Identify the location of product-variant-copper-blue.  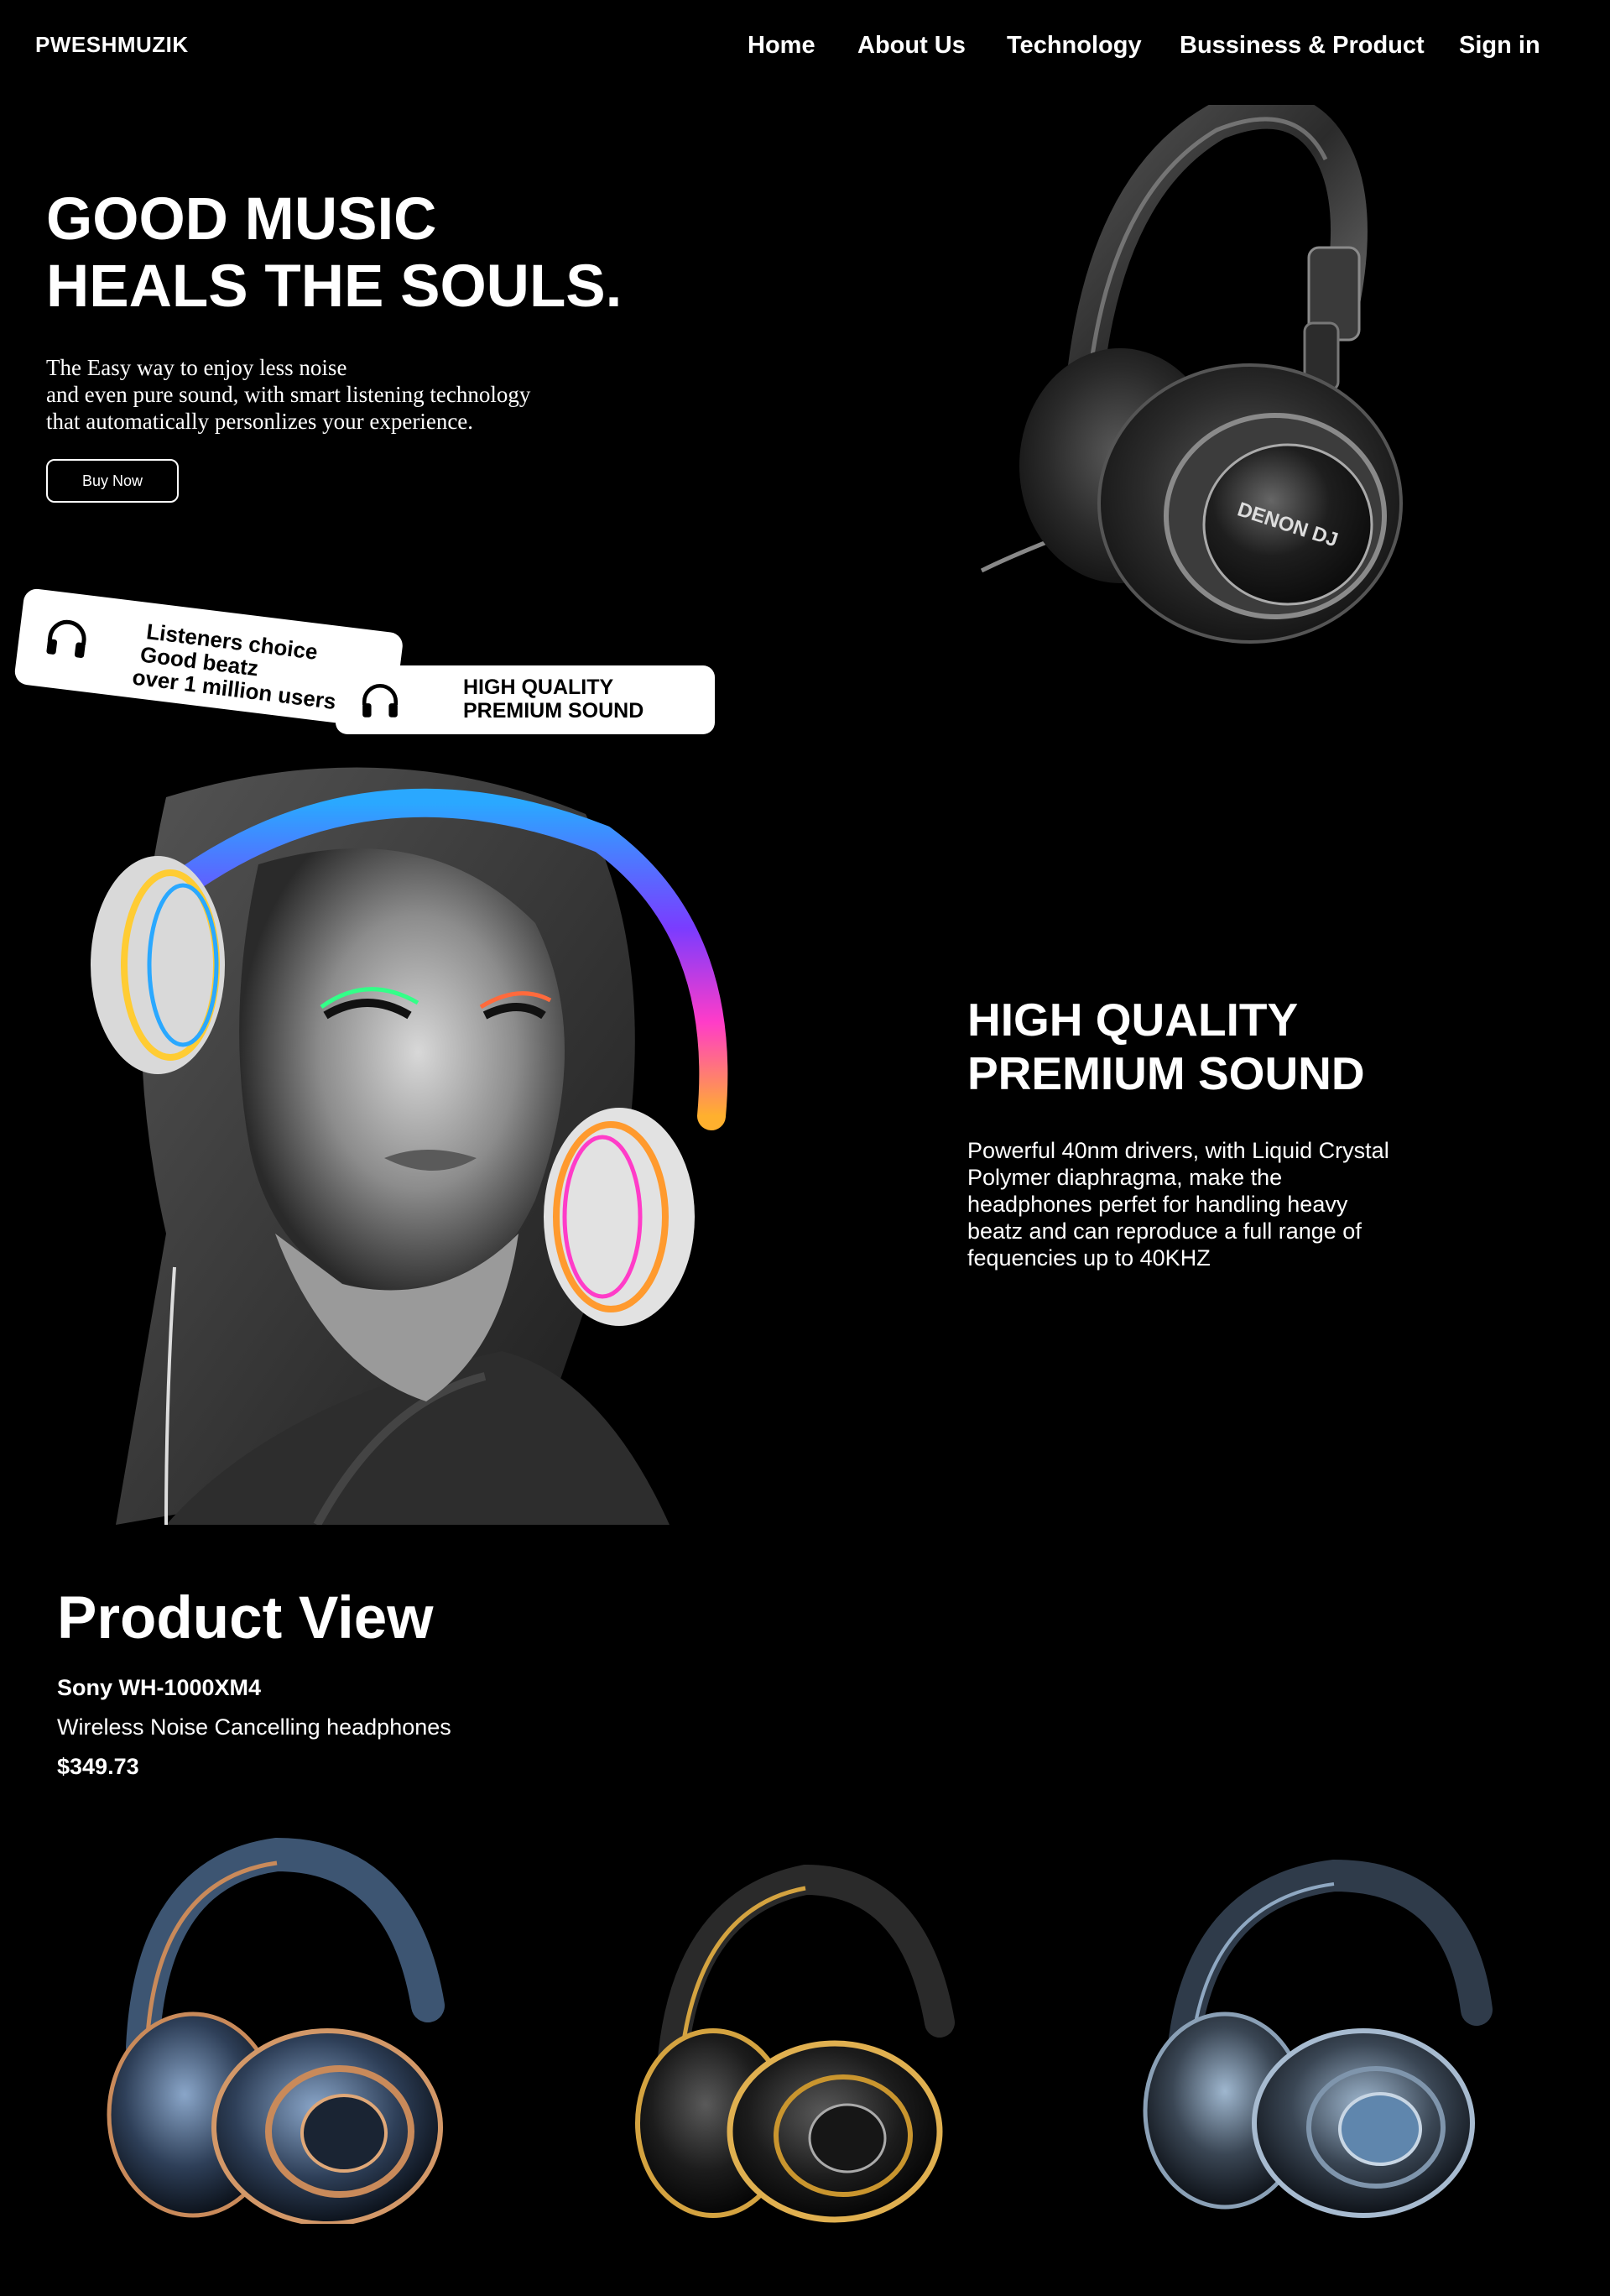
(276, 2031).